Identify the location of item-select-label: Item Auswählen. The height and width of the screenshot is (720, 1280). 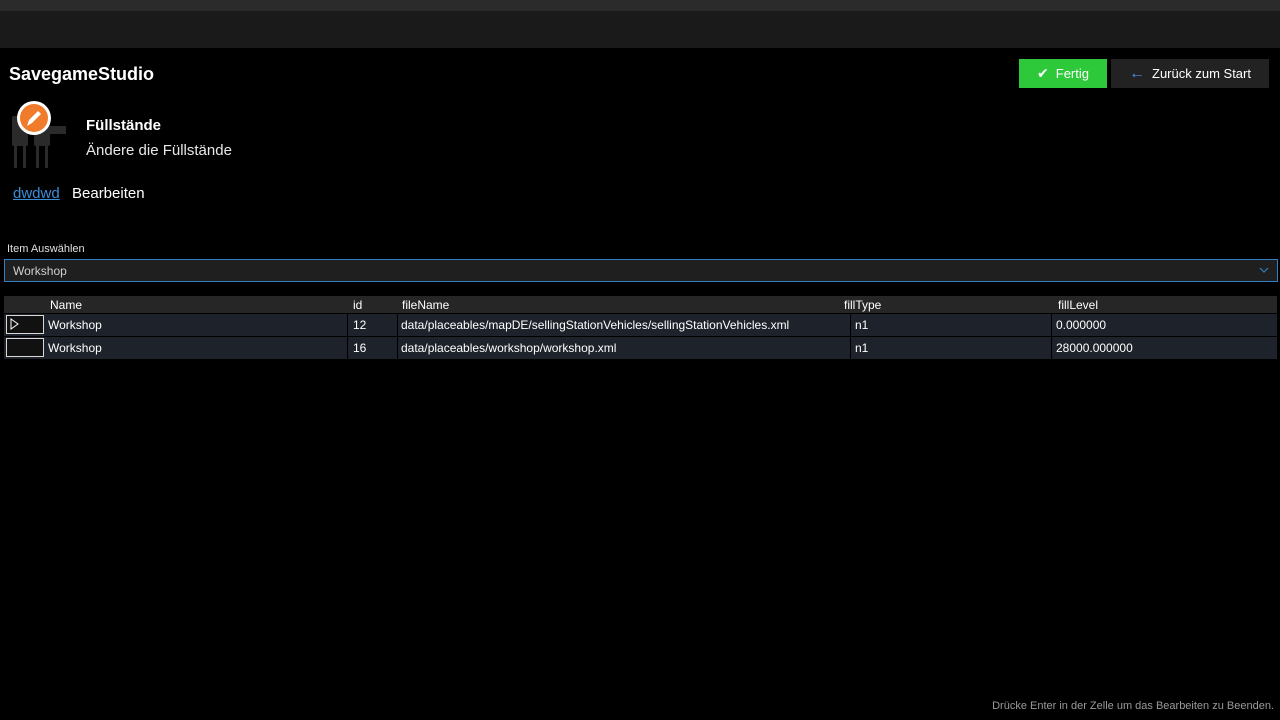
(46, 249).